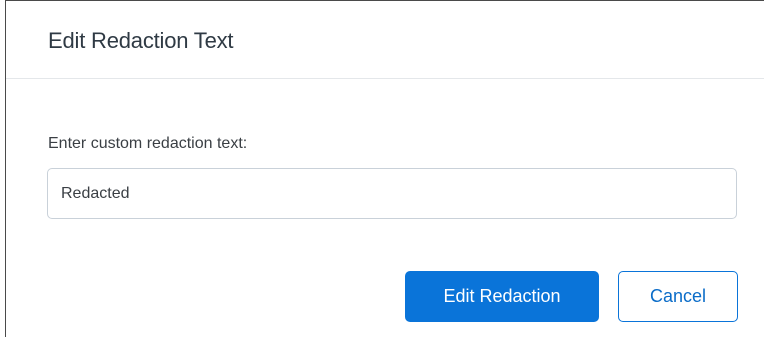  What do you see at coordinates (392, 193) in the screenshot?
I see `redaction-text-input` at bounding box center [392, 193].